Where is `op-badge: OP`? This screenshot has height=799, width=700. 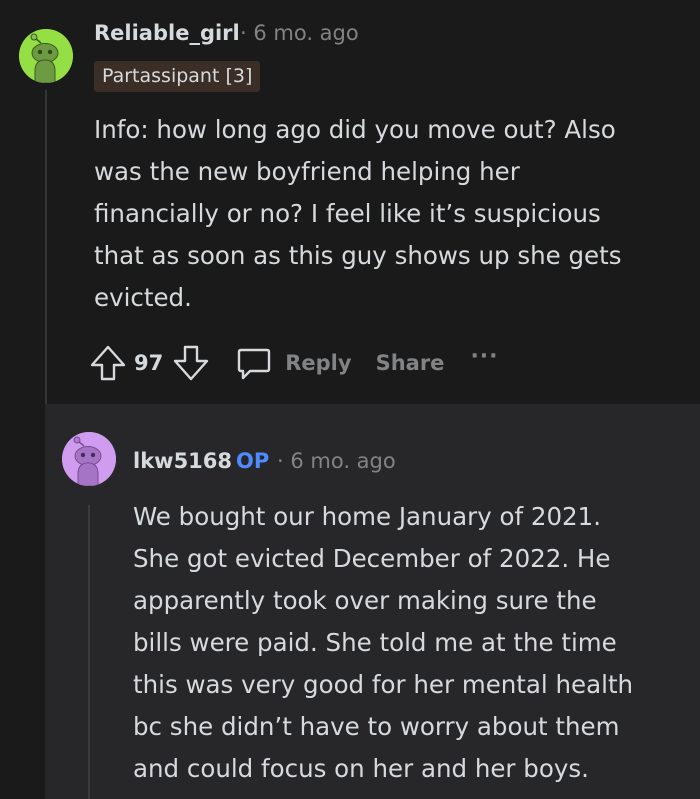
op-badge: OP is located at coordinates (253, 461).